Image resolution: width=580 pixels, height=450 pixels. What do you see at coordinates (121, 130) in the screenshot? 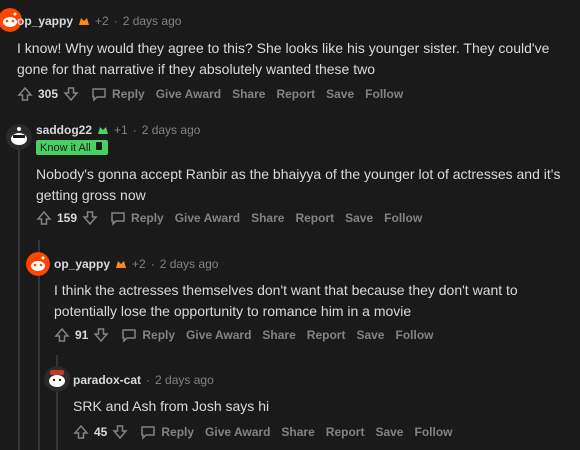
I see `karma: +1` at bounding box center [121, 130].